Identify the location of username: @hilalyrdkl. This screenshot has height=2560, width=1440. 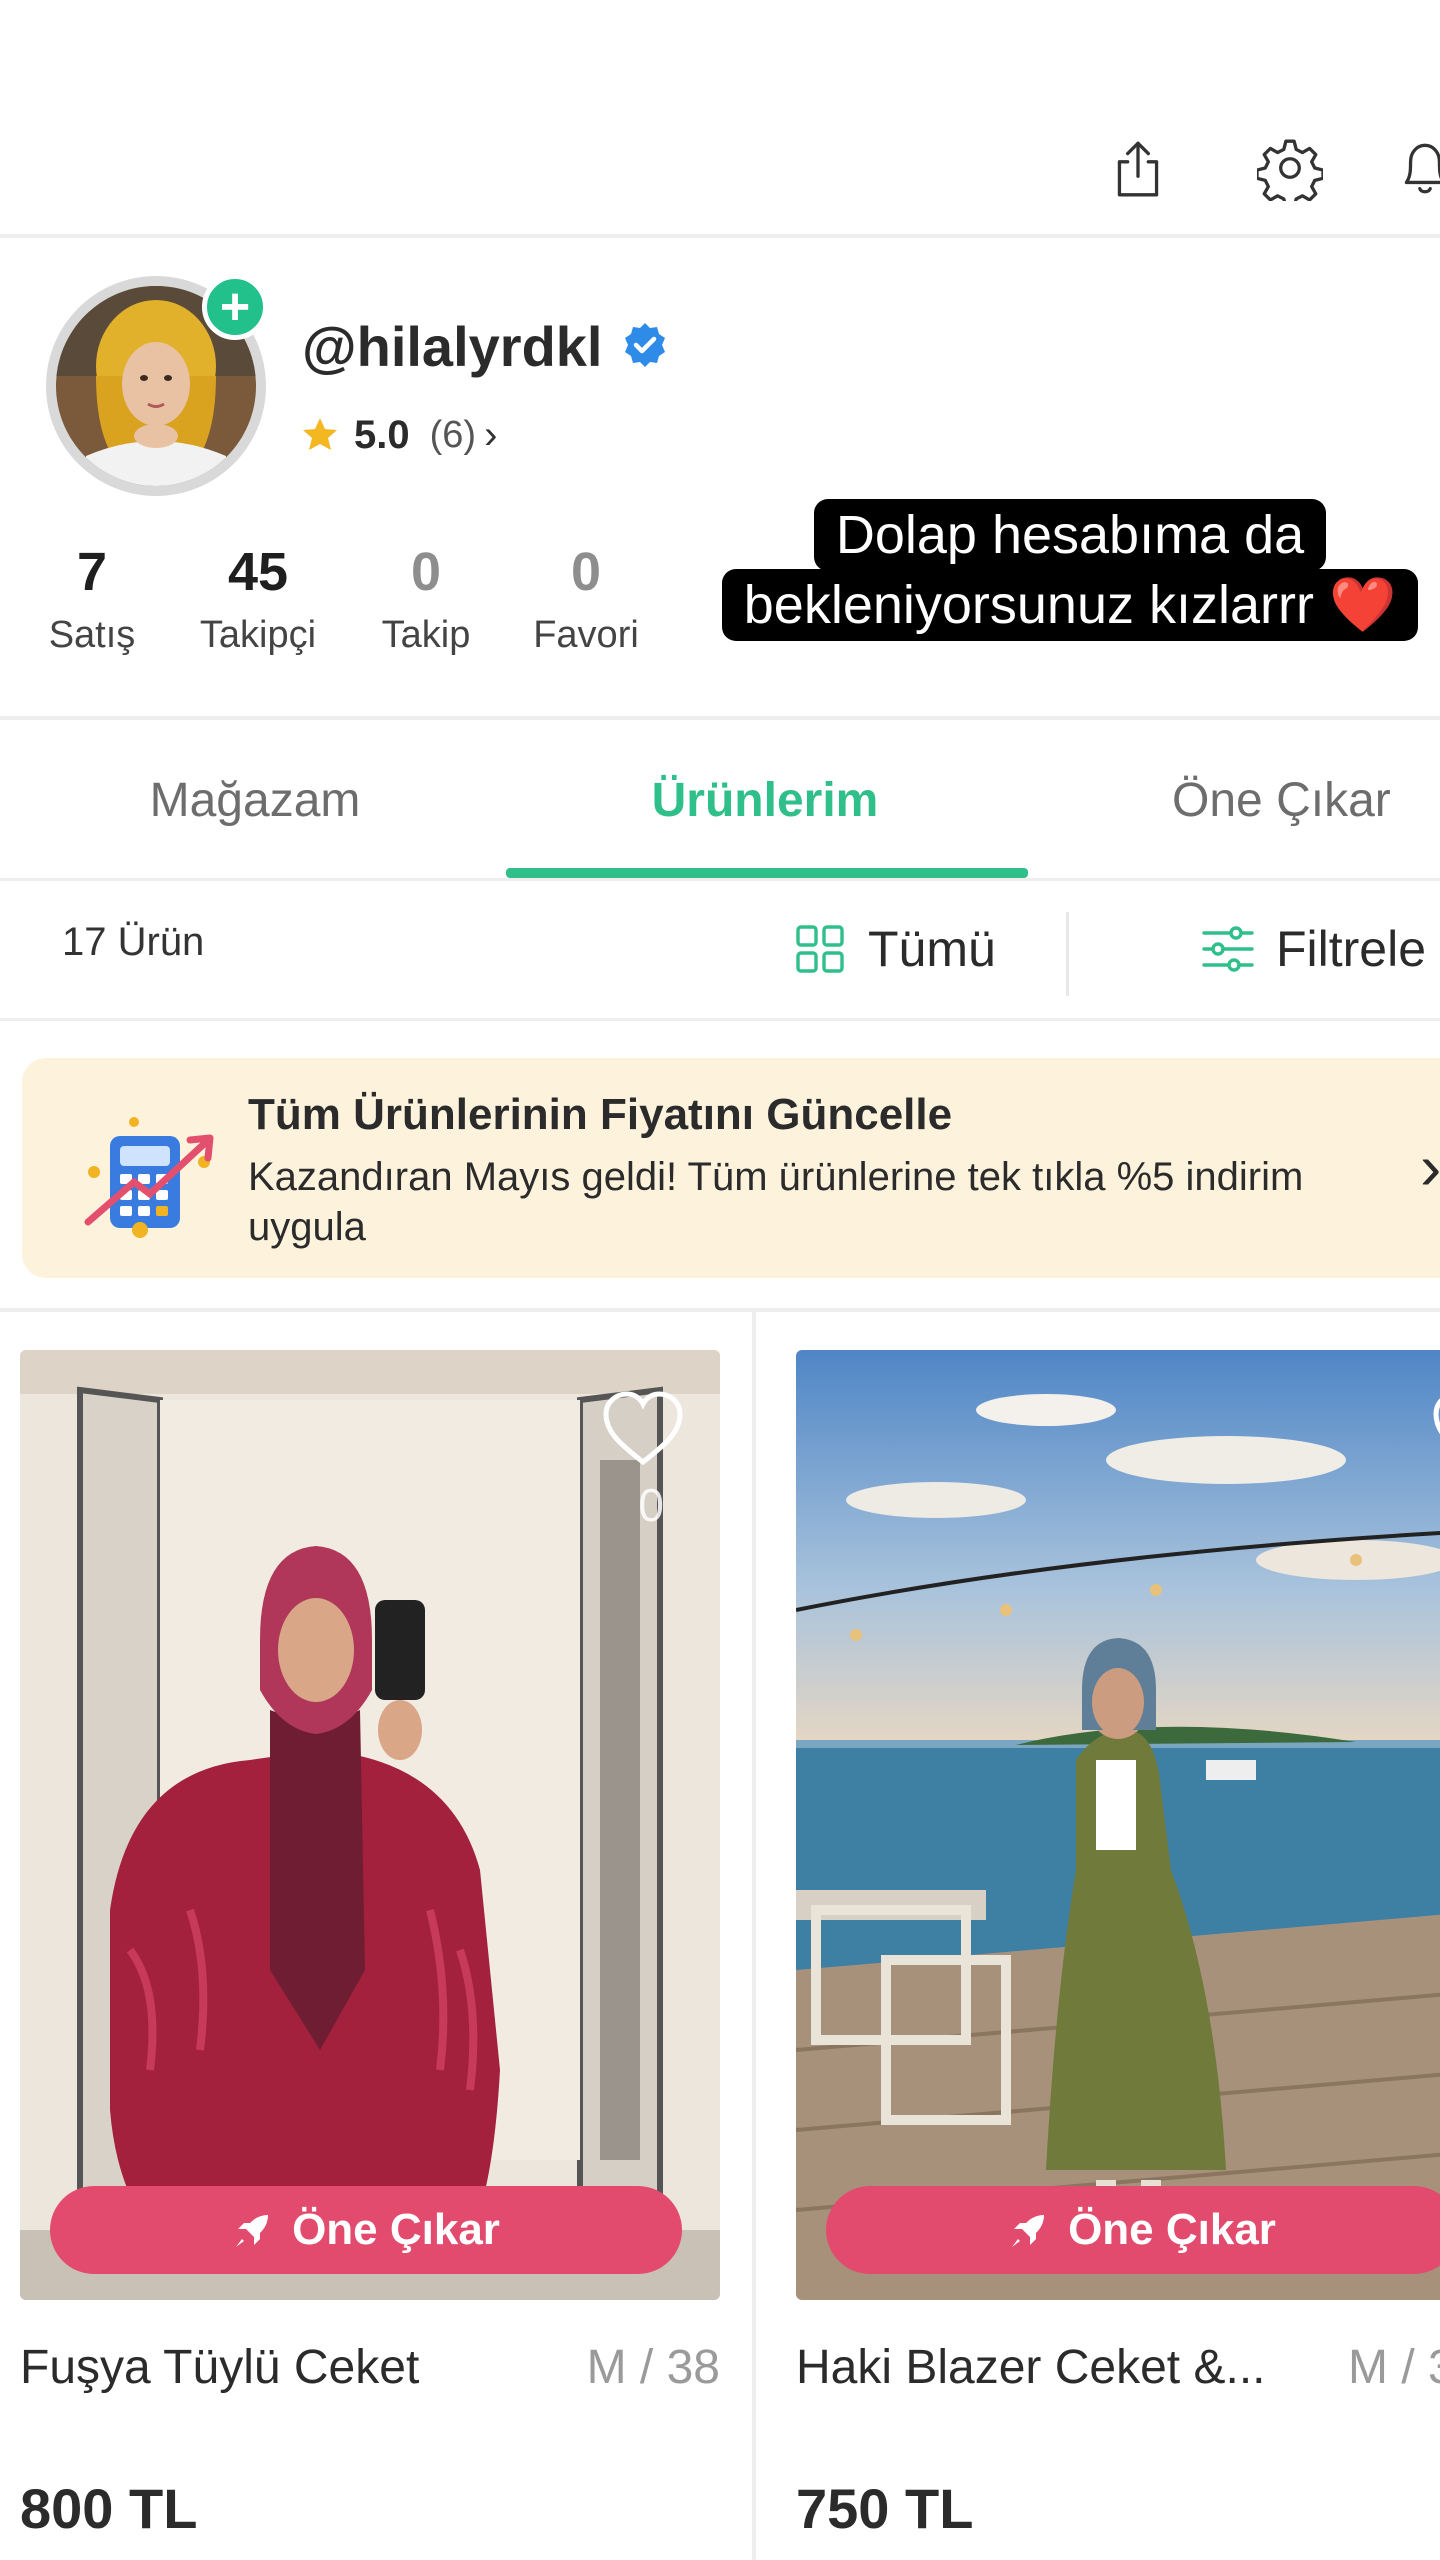
(452, 346).